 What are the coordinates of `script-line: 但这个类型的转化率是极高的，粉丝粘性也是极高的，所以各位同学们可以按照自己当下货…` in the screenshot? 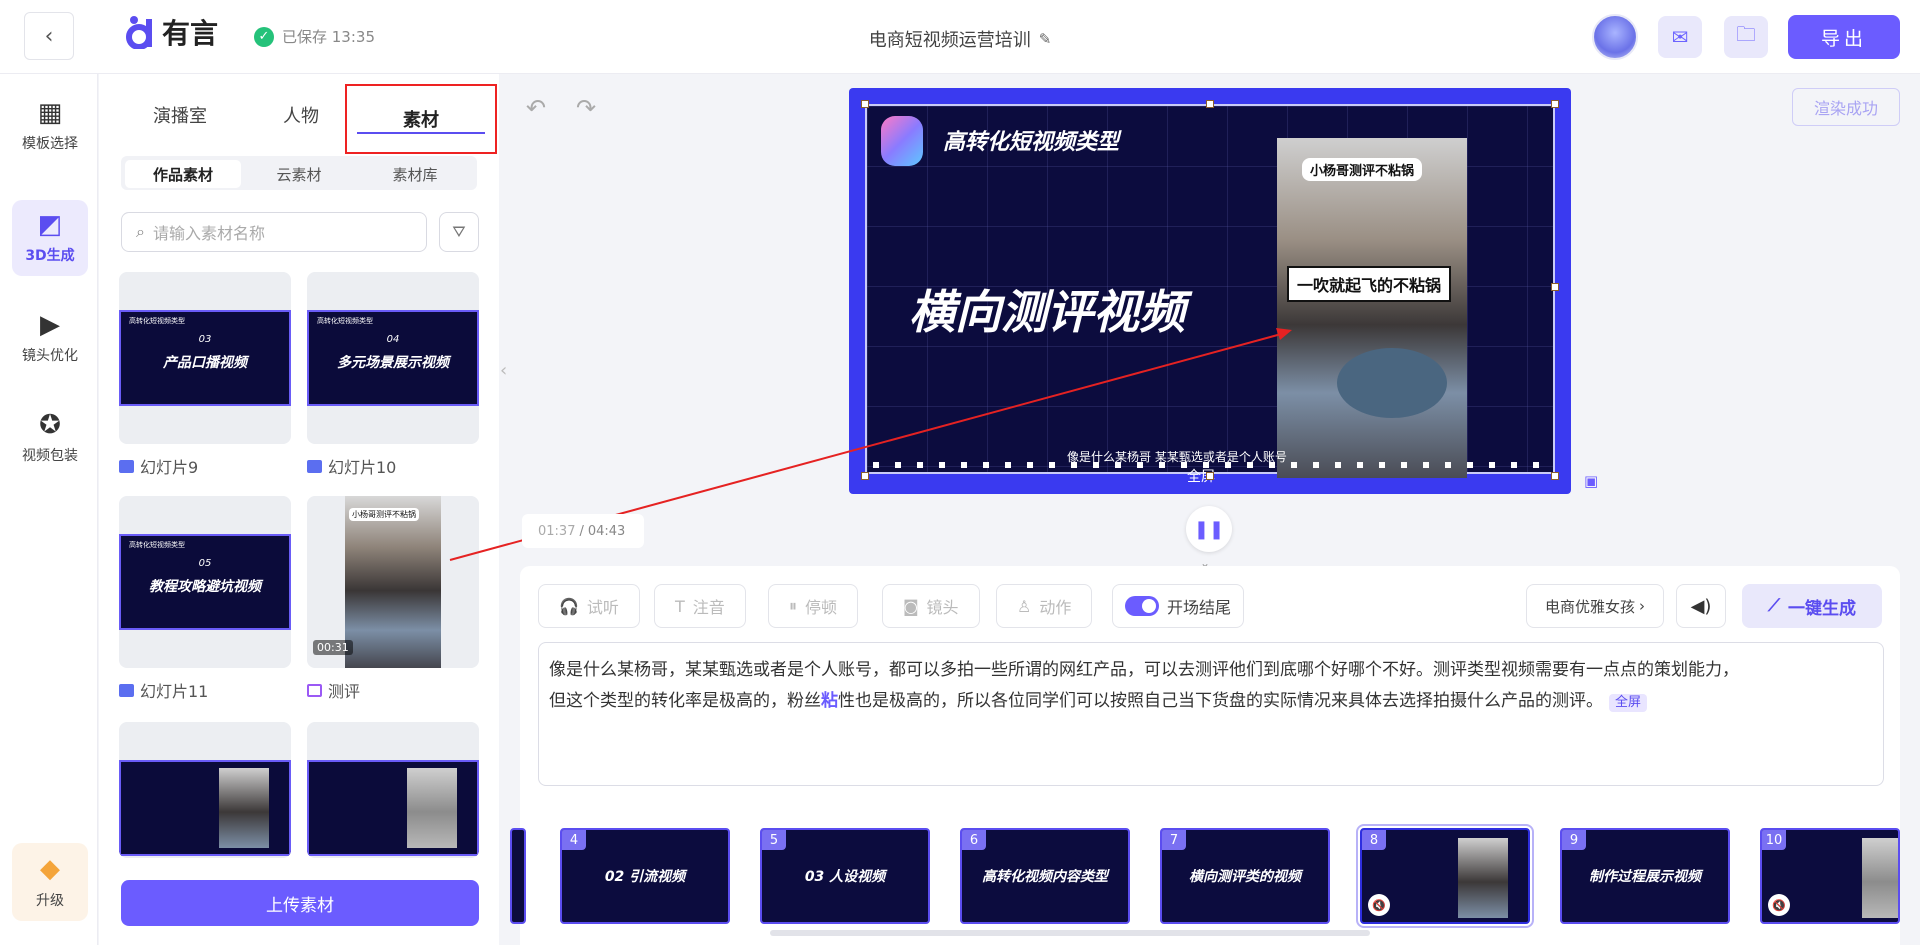 It's located at (1211, 701).